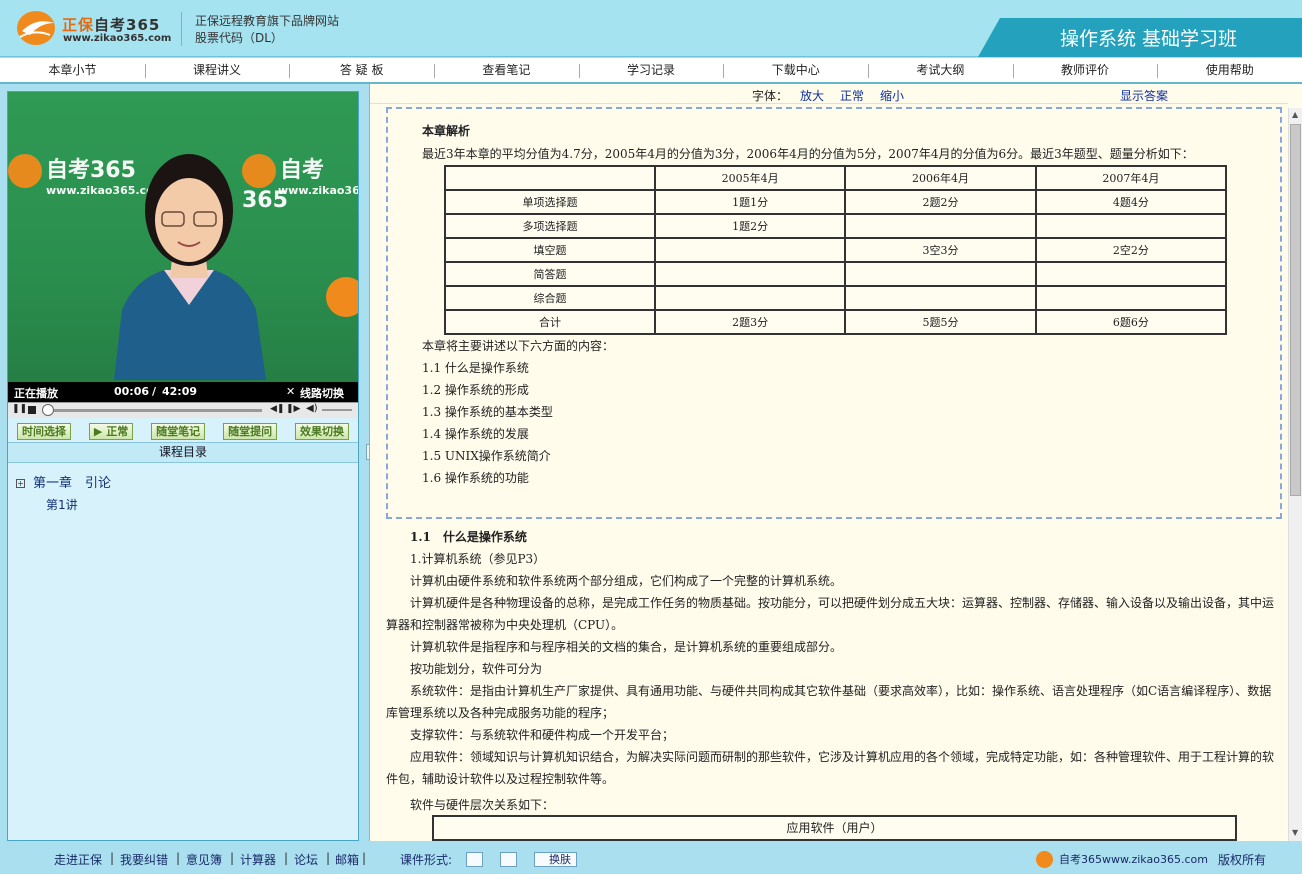 This screenshot has width=1302, height=874. Describe the element at coordinates (117, 38) in the screenshot. I see `logo-url: www.zikao365.com` at that location.